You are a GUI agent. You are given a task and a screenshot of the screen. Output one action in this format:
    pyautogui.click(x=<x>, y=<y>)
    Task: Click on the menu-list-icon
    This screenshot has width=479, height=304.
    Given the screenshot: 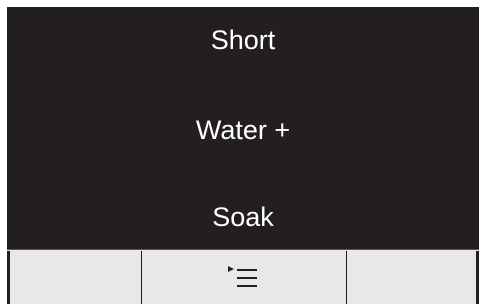 What is the action you would take?
    pyautogui.click(x=242, y=276)
    